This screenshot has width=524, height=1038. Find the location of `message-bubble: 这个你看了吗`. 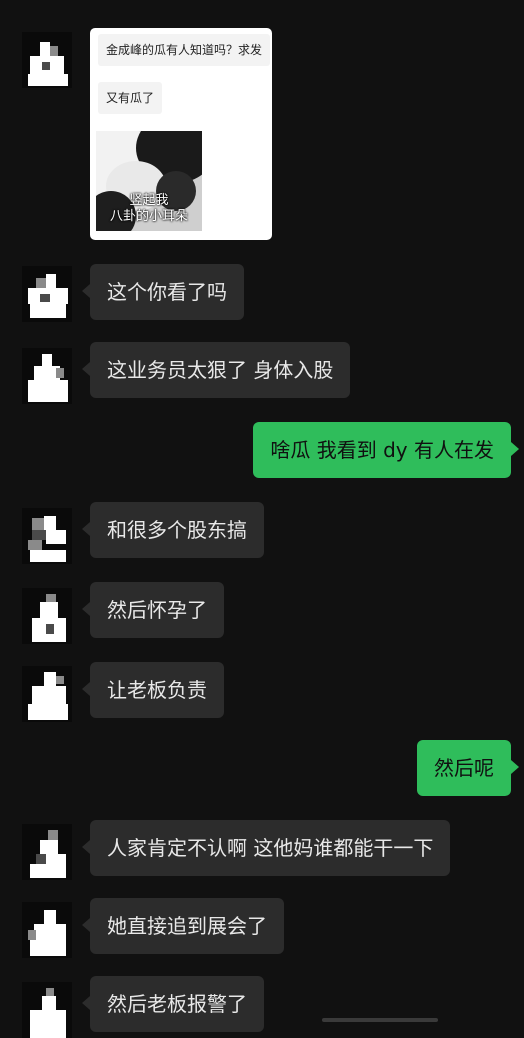

message-bubble: 这个你看了吗 is located at coordinates (163, 292).